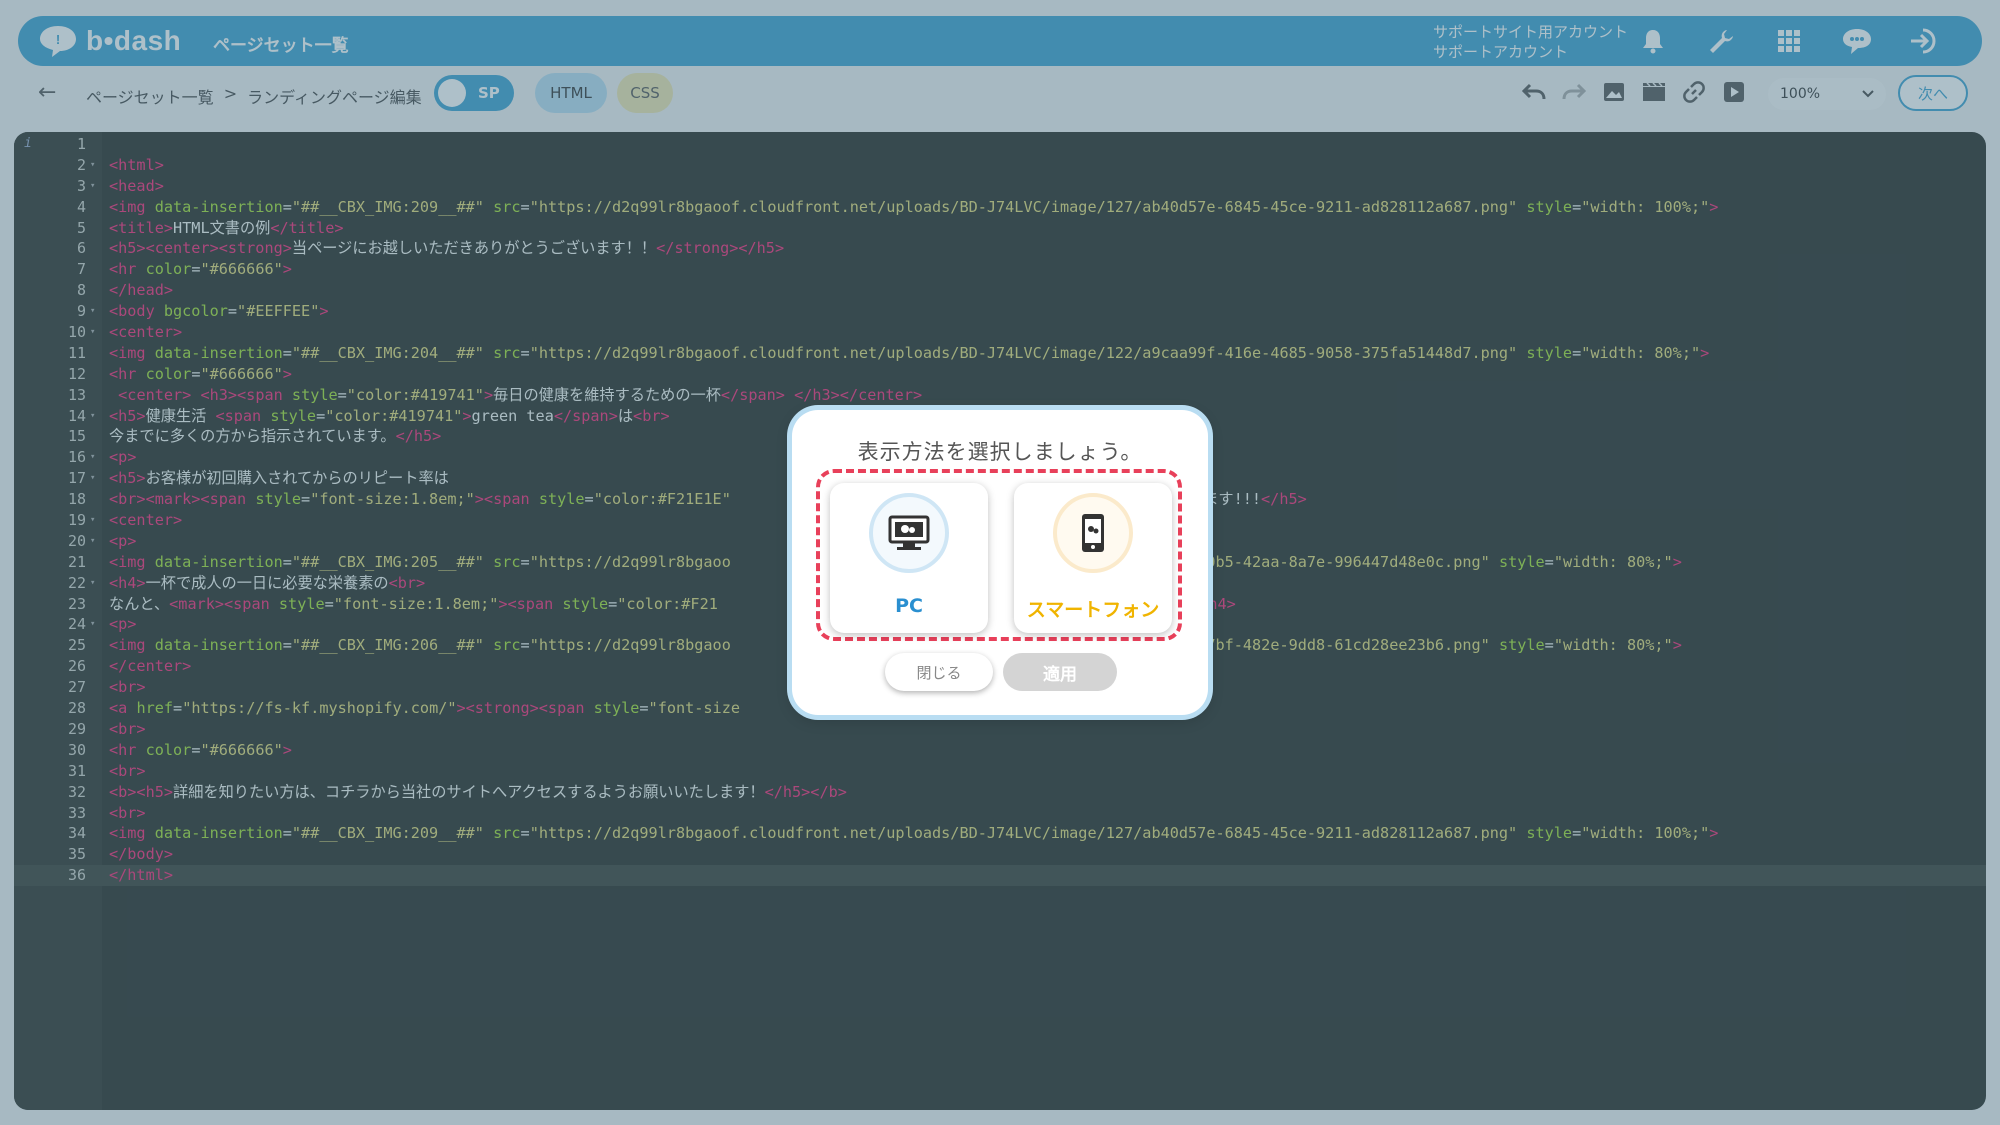  I want to click on option-smartphone: スマートフォン, so click(1093, 558).